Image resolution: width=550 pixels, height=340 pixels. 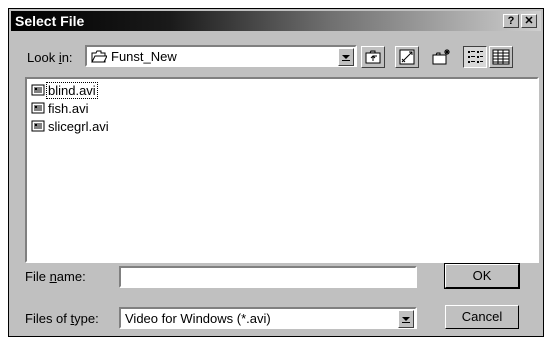 I want to click on up-one-level-button, so click(x=373, y=57).